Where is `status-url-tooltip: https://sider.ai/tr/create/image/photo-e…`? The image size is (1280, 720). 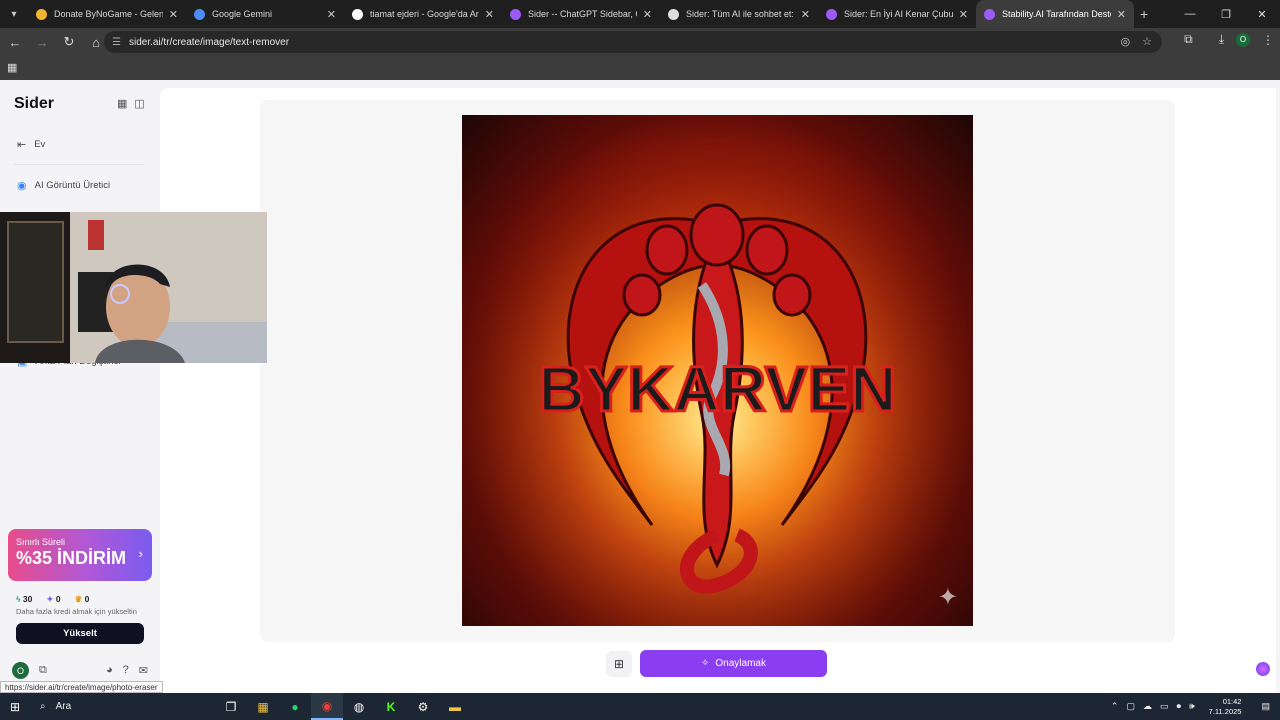
status-url-tooltip: https://sider.ai/tr/create/image/photo-e… is located at coordinates (81, 687).